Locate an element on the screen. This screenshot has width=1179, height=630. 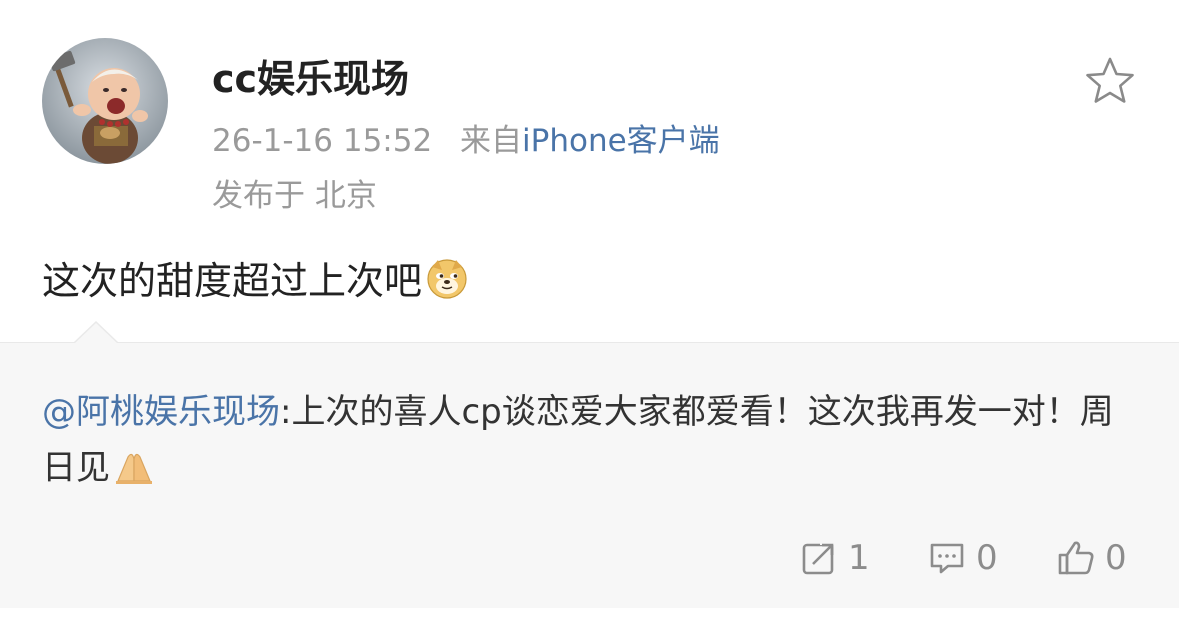
like-button: 0 is located at coordinates (1092, 558).